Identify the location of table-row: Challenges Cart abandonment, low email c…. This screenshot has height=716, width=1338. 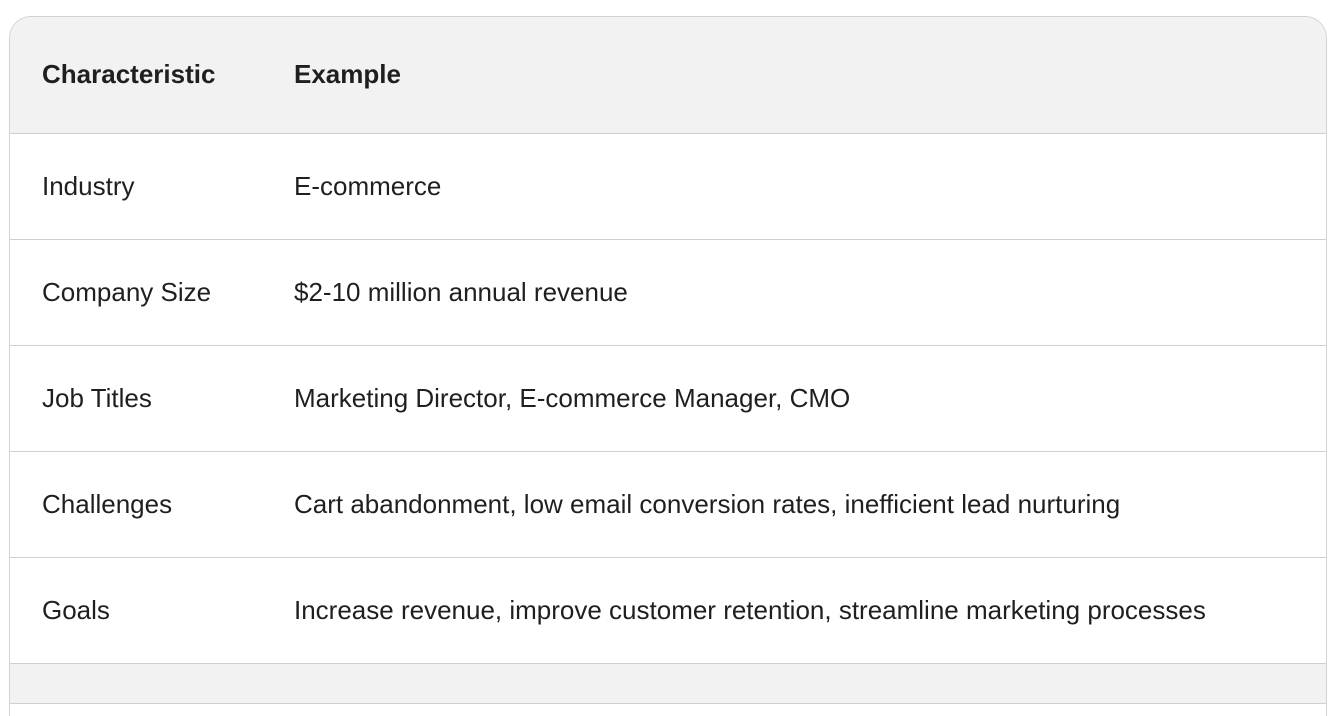
(668, 504).